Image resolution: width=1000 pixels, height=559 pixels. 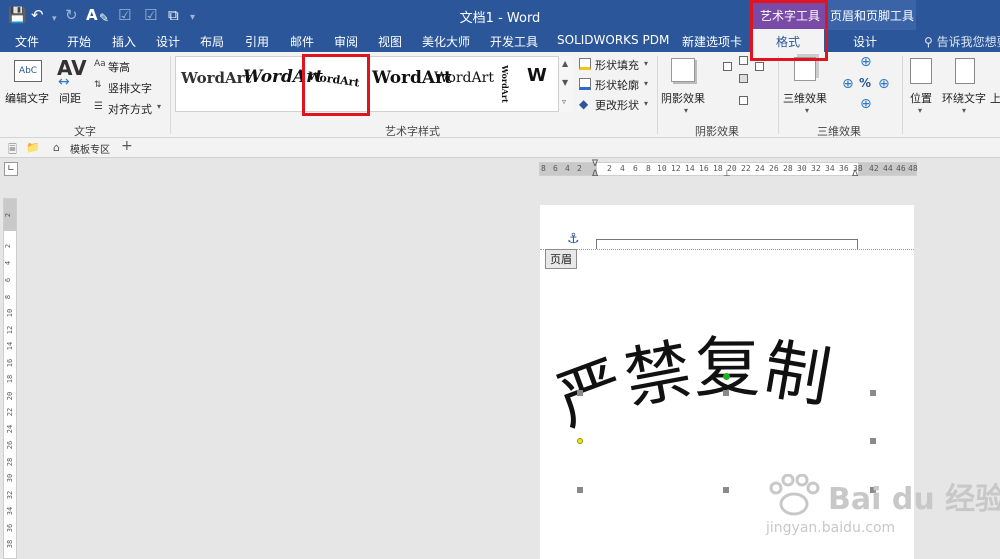 What do you see at coordinates (743, 60) in the screenshot?
I see `nudge-shadow-left-icon` at bounding box center [743, 60].